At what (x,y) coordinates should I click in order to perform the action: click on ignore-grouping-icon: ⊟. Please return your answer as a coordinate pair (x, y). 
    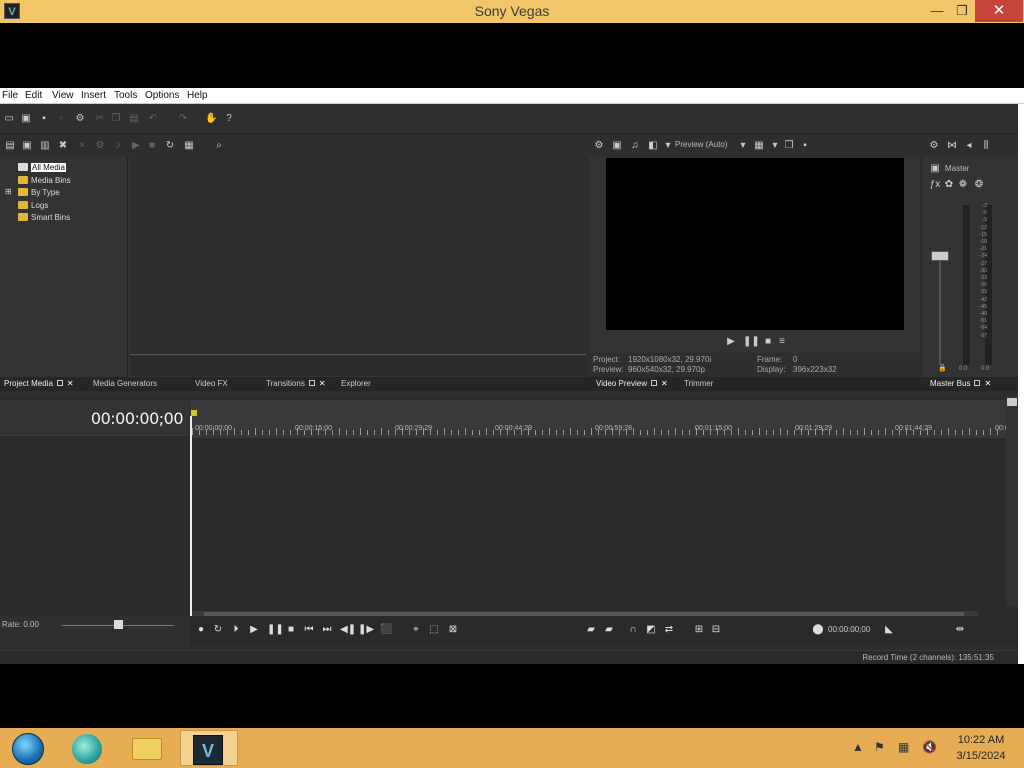
    Looking at the image, I should click on (716, 630).